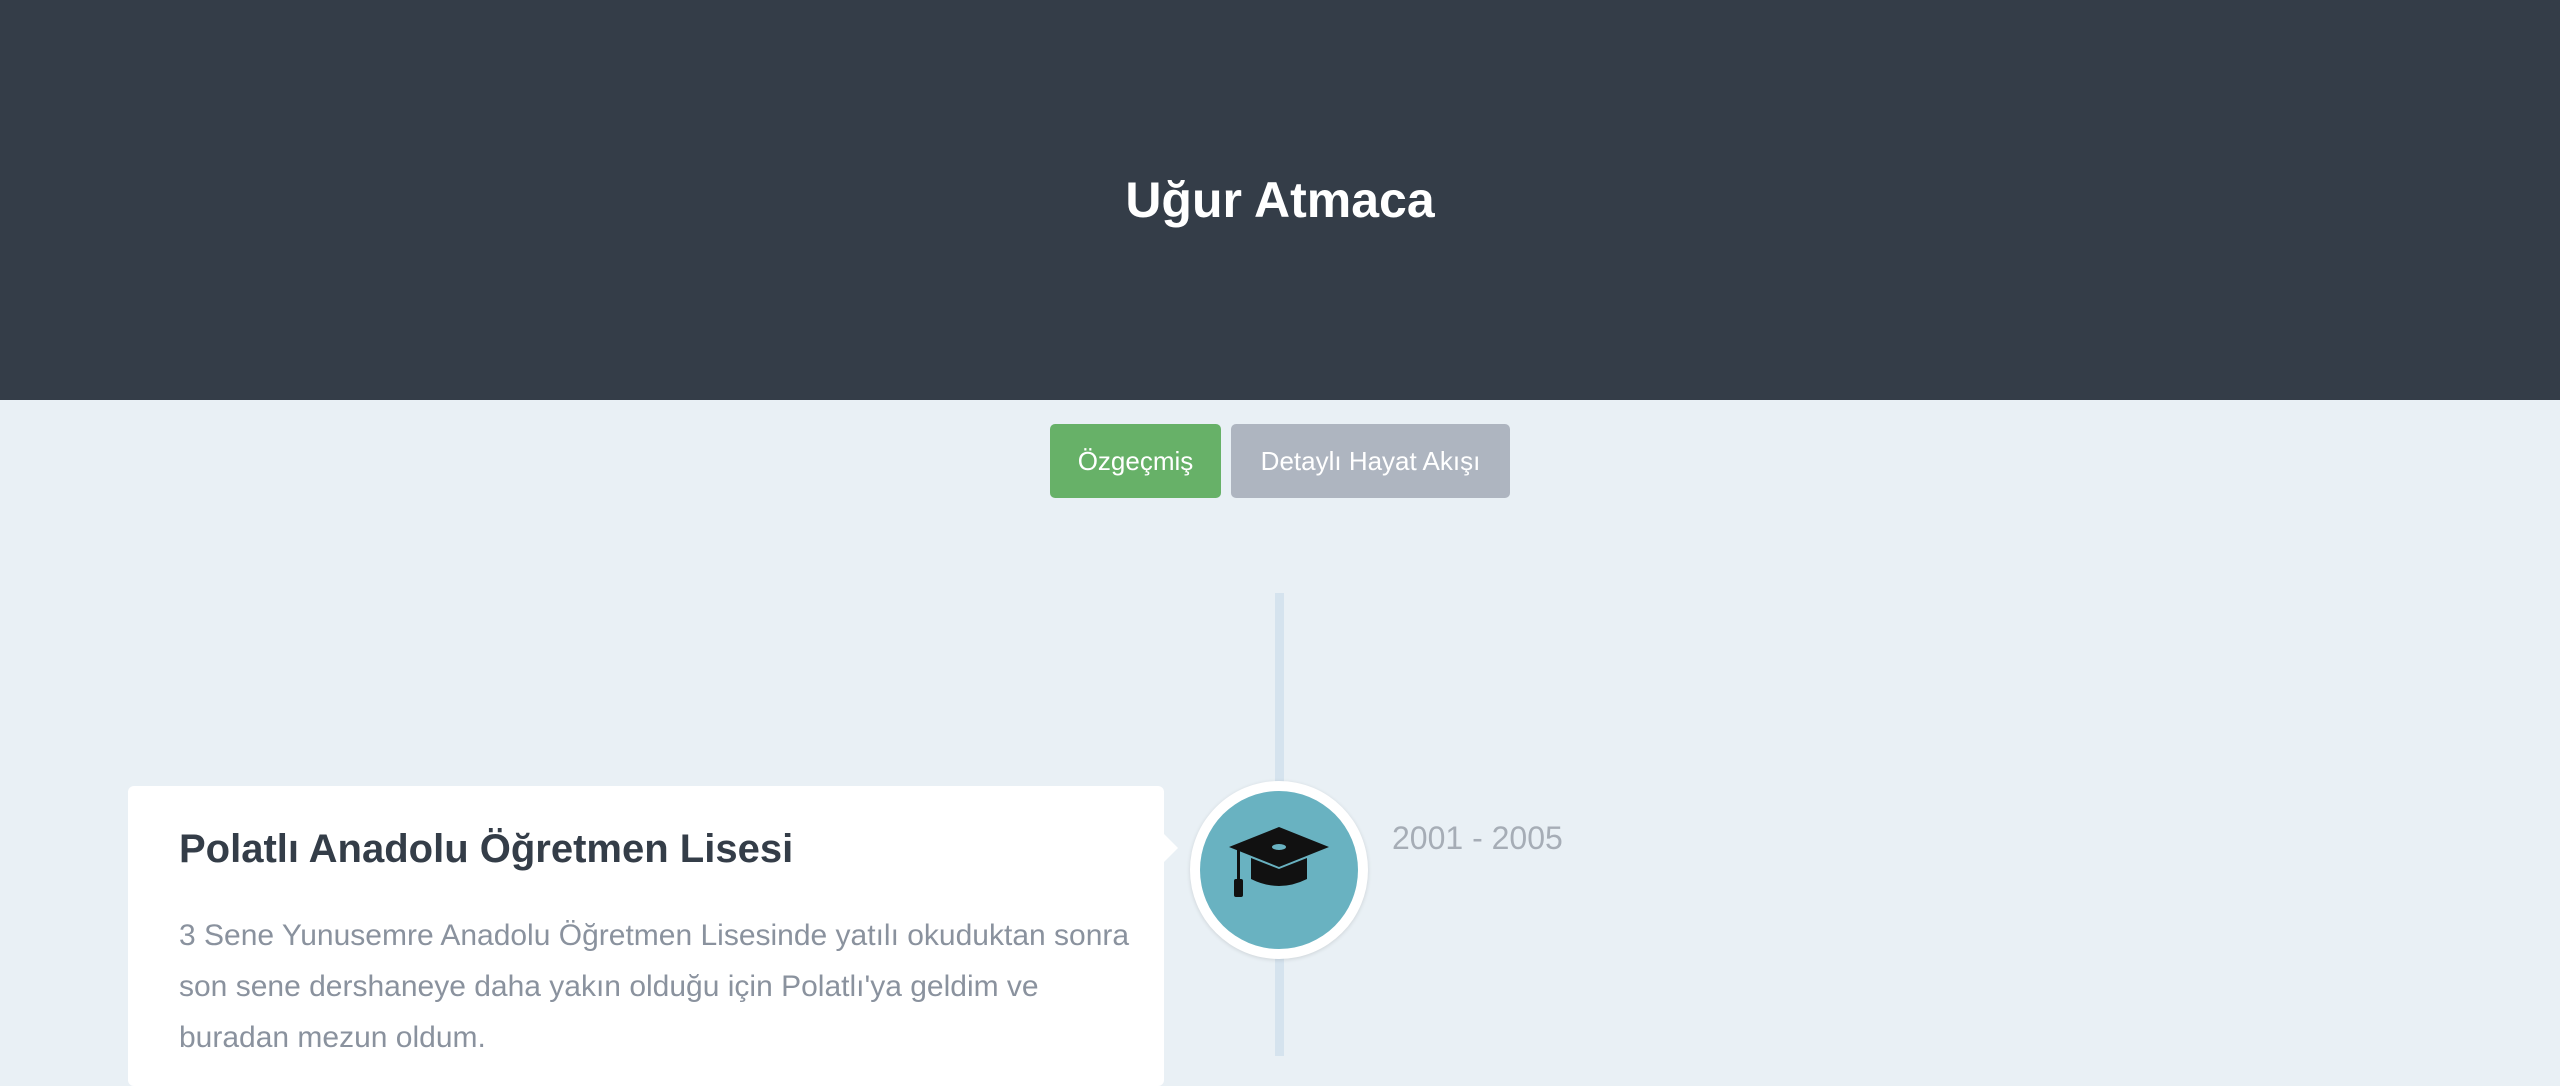 This screenshot has height=1086, width=2560. Describe the element at coordinates (1135, 461) in the screenshot. I see `resume-button: Özgeçmiş` at that location.